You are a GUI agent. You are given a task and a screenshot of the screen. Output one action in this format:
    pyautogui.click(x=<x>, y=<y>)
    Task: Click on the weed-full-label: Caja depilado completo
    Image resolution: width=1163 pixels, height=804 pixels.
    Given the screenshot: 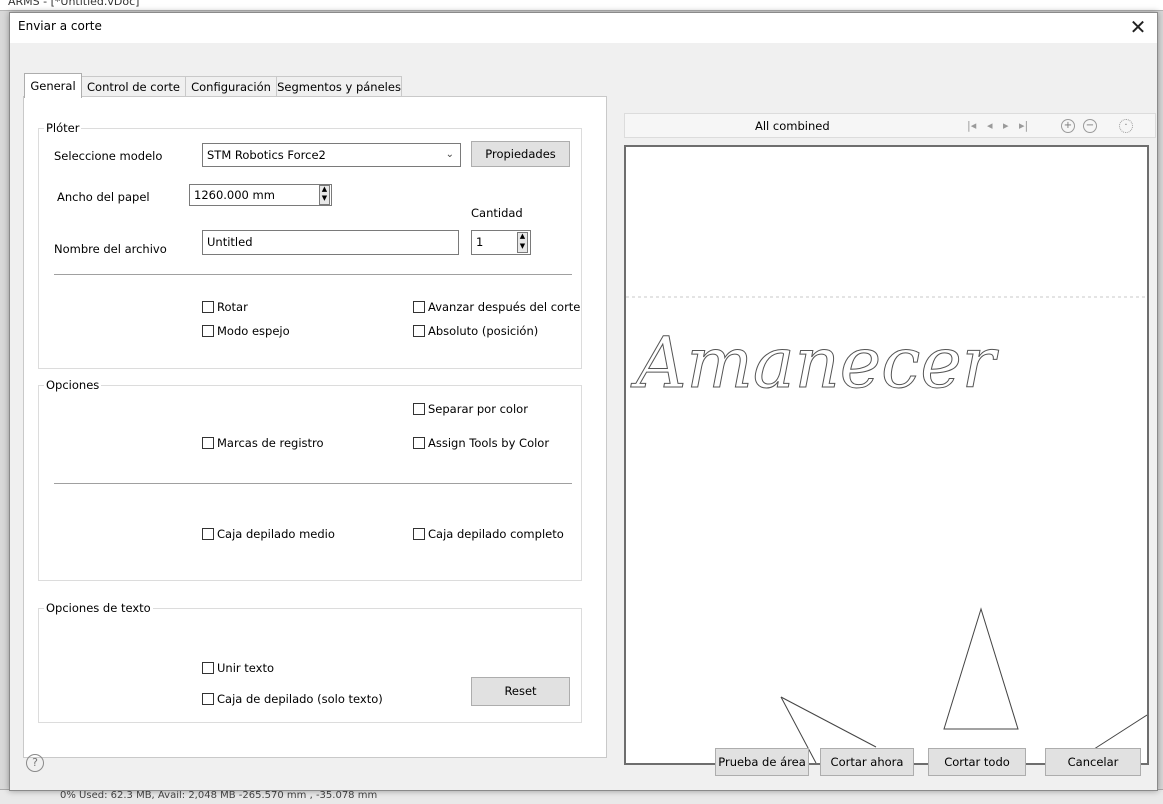 What is the action you would take?
    pyautogui.click(x=496, y=534)
    